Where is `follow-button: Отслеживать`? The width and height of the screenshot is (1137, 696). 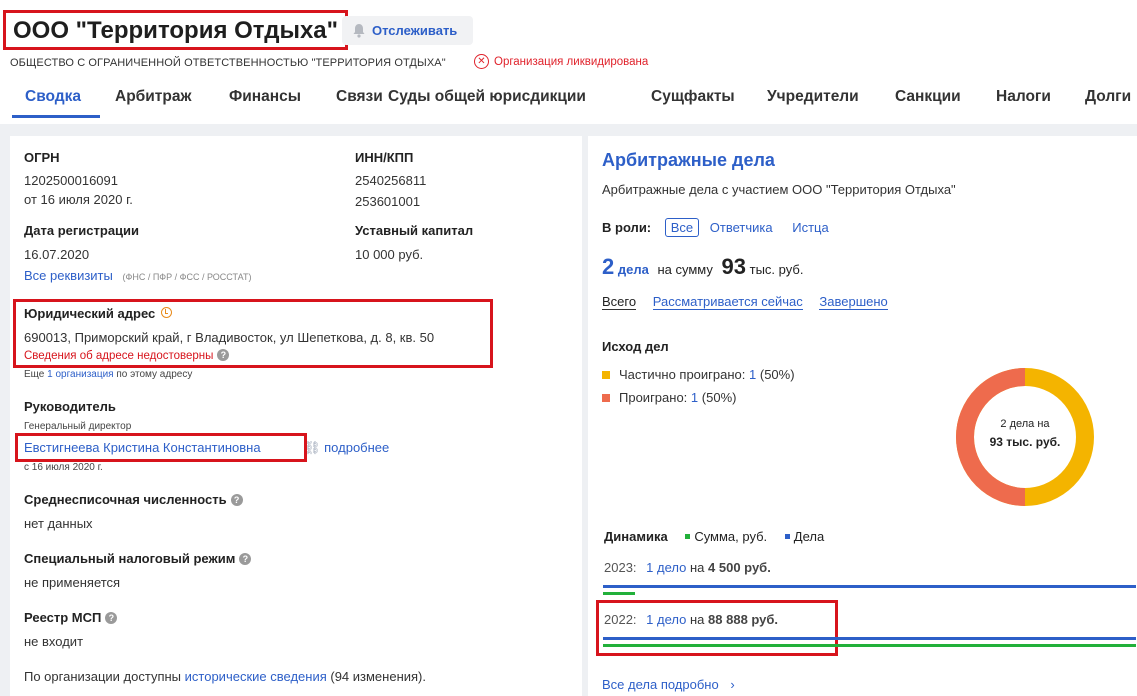 follow-button: Отслеживать is located at coordinates (407, 30).